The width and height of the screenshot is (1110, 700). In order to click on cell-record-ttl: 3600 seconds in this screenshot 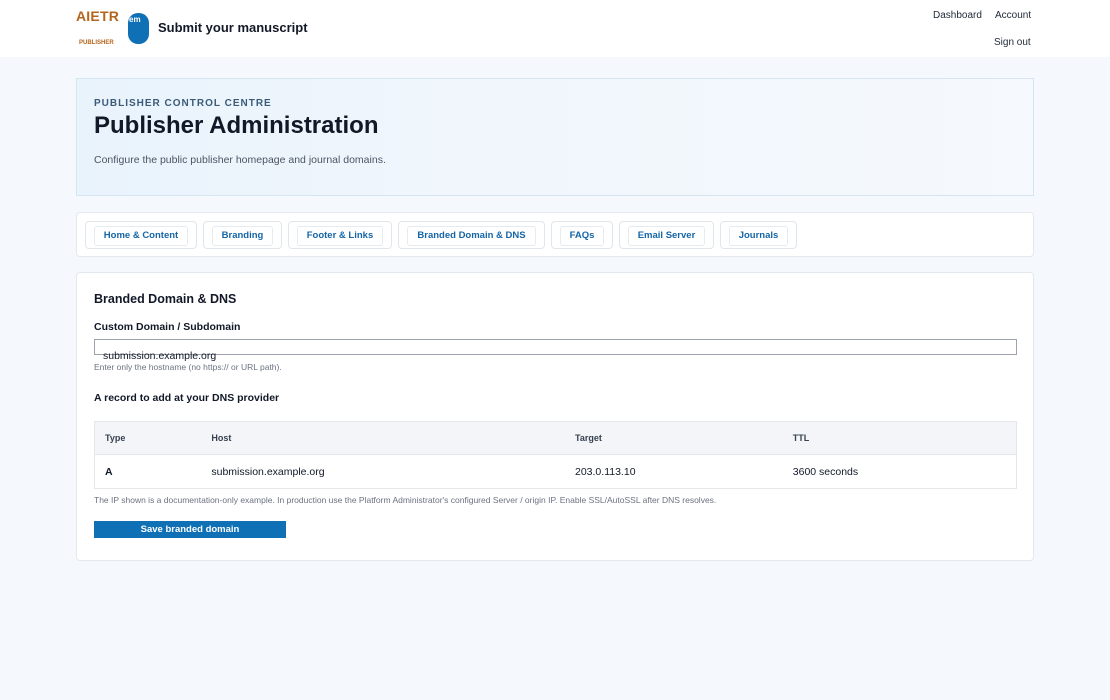, I will do `click(899, 471)`.